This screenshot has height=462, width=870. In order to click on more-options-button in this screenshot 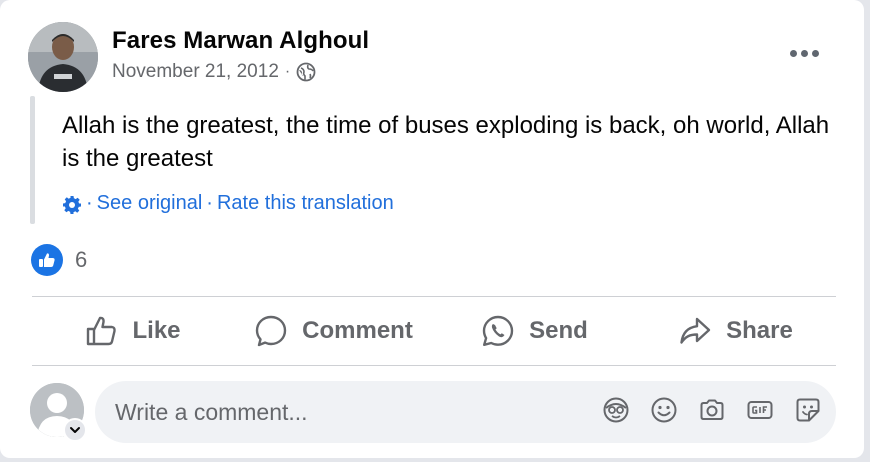, I will do `click(805, 53)`.